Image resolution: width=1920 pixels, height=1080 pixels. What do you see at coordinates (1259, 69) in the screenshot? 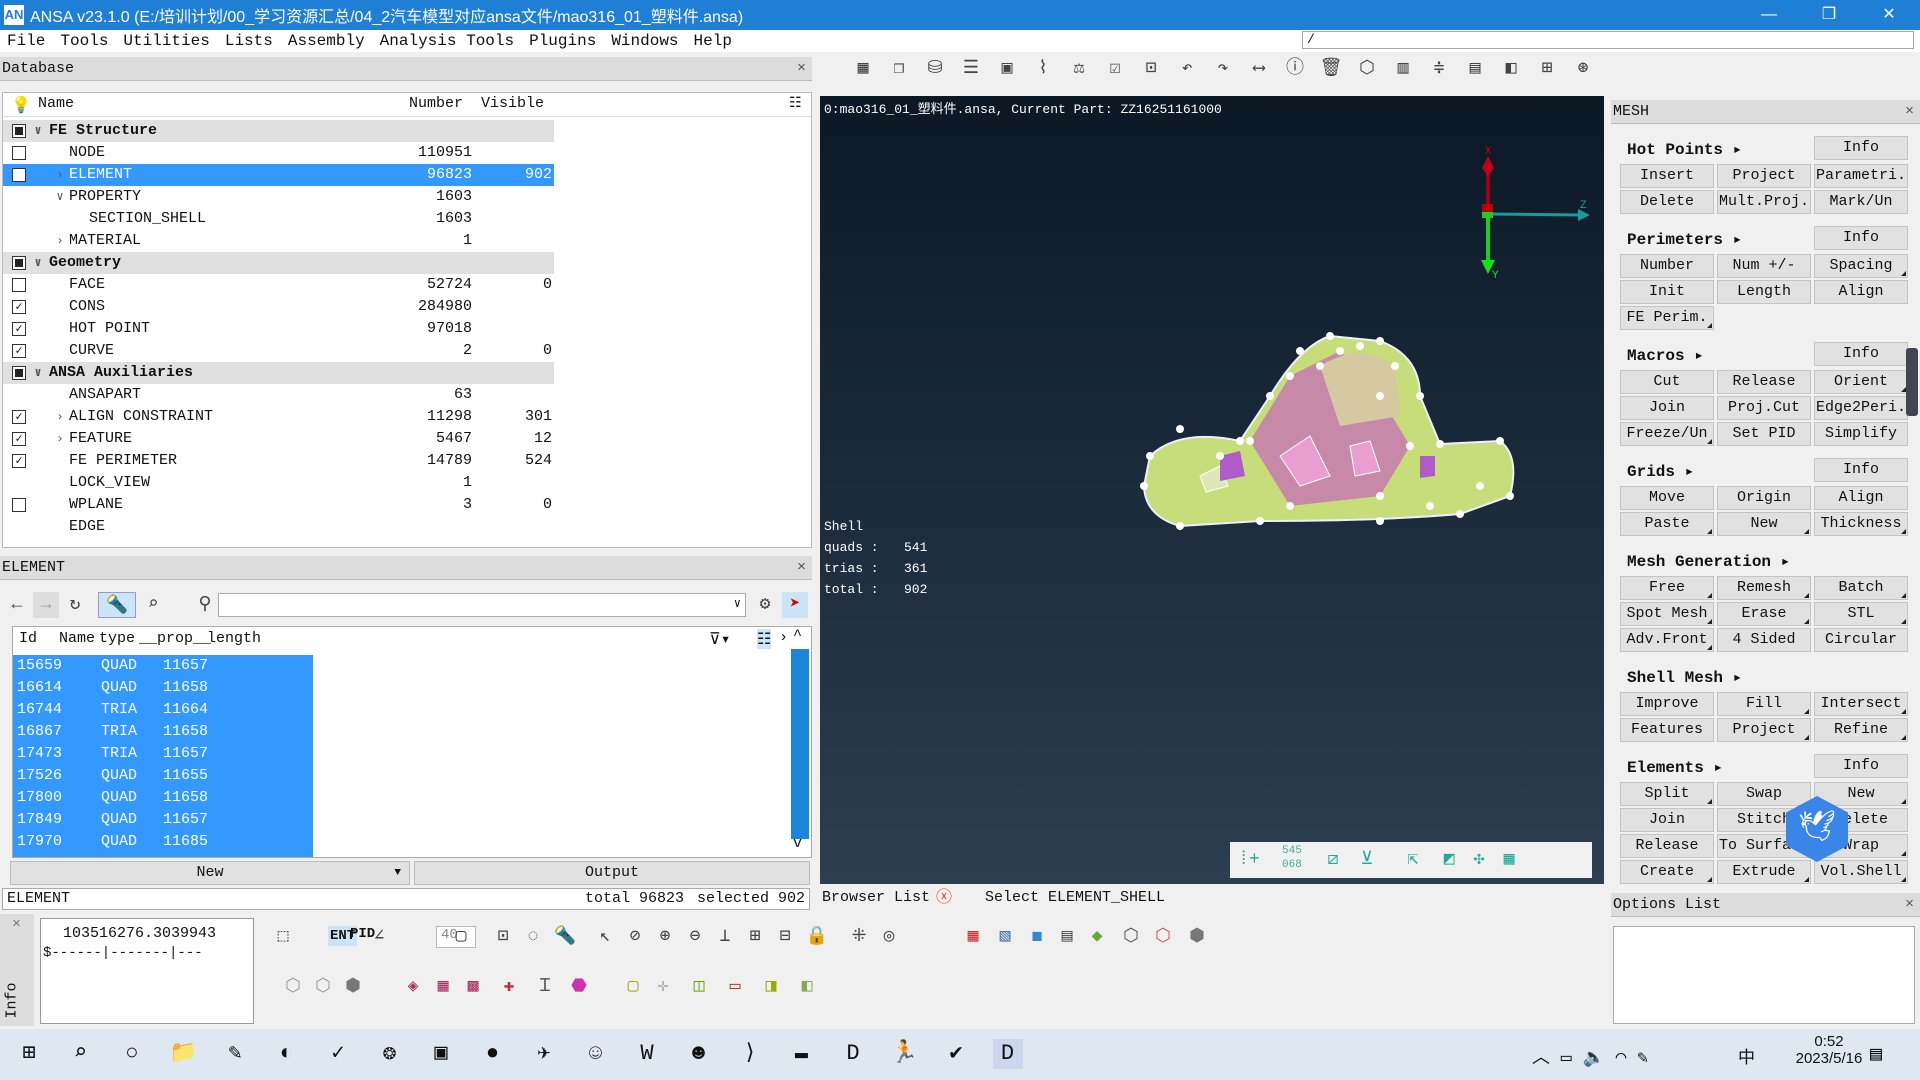
I see `measure-icon: ⟷` at bounding box center [1259, 69].